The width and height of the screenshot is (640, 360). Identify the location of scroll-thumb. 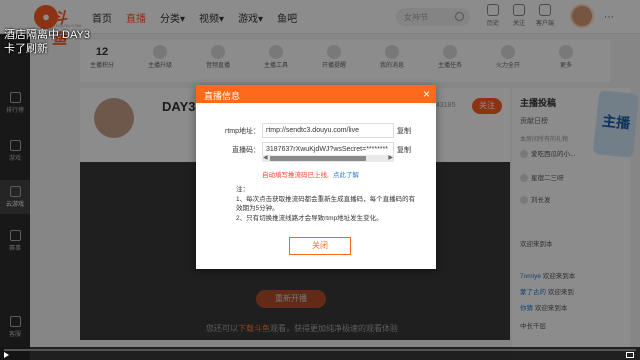
(318, 158).